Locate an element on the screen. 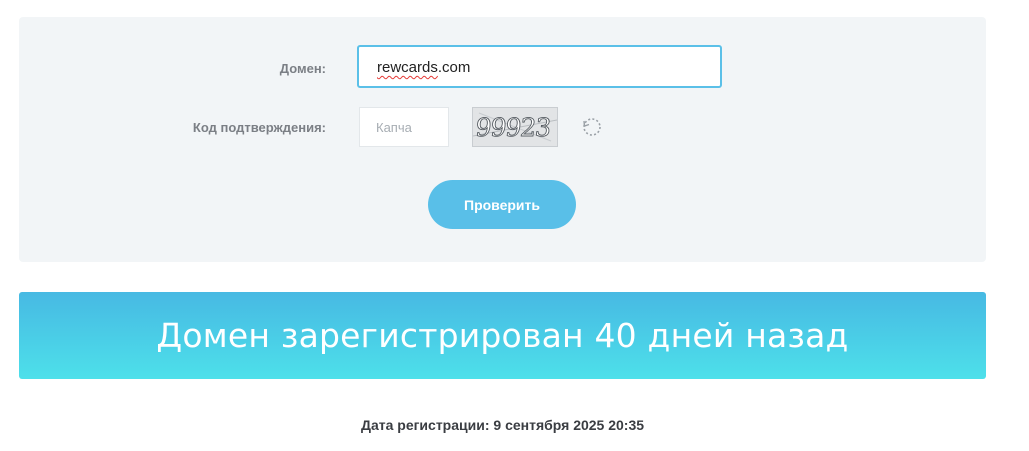 This screenshot has width=1029, height=451. captcha-input is located at coordinates (404, 127).